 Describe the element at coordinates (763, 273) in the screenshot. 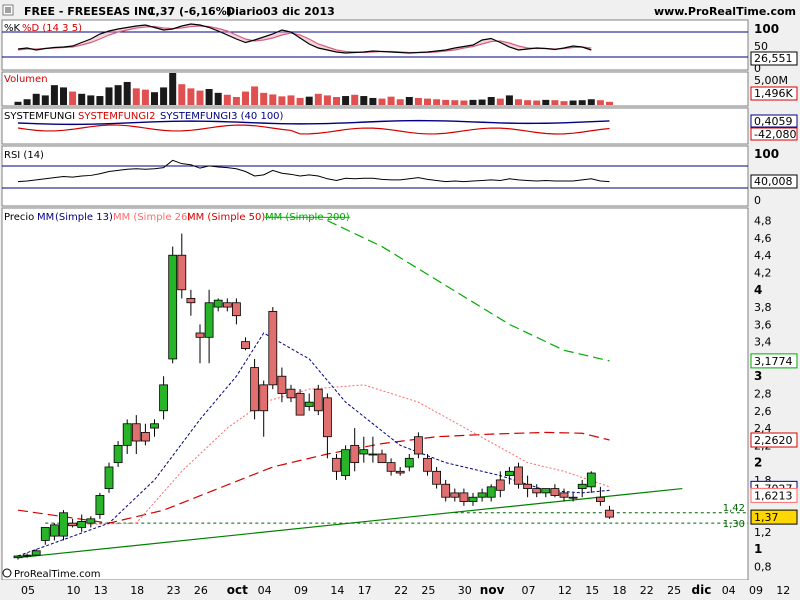

I see `price-y-tick: 4,2` at that location.